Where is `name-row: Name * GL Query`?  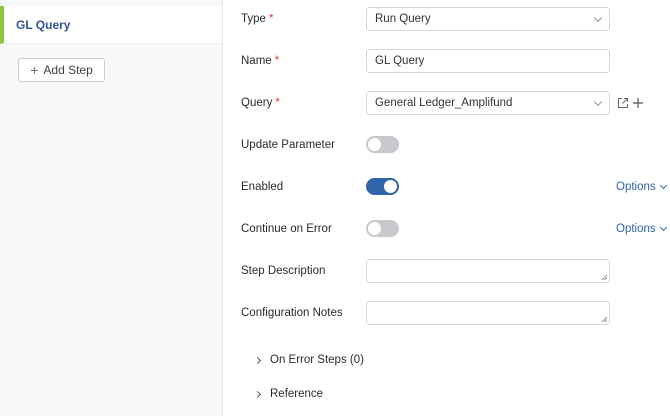 name-row: Name * GL Query is located at coordinates (455, 61).